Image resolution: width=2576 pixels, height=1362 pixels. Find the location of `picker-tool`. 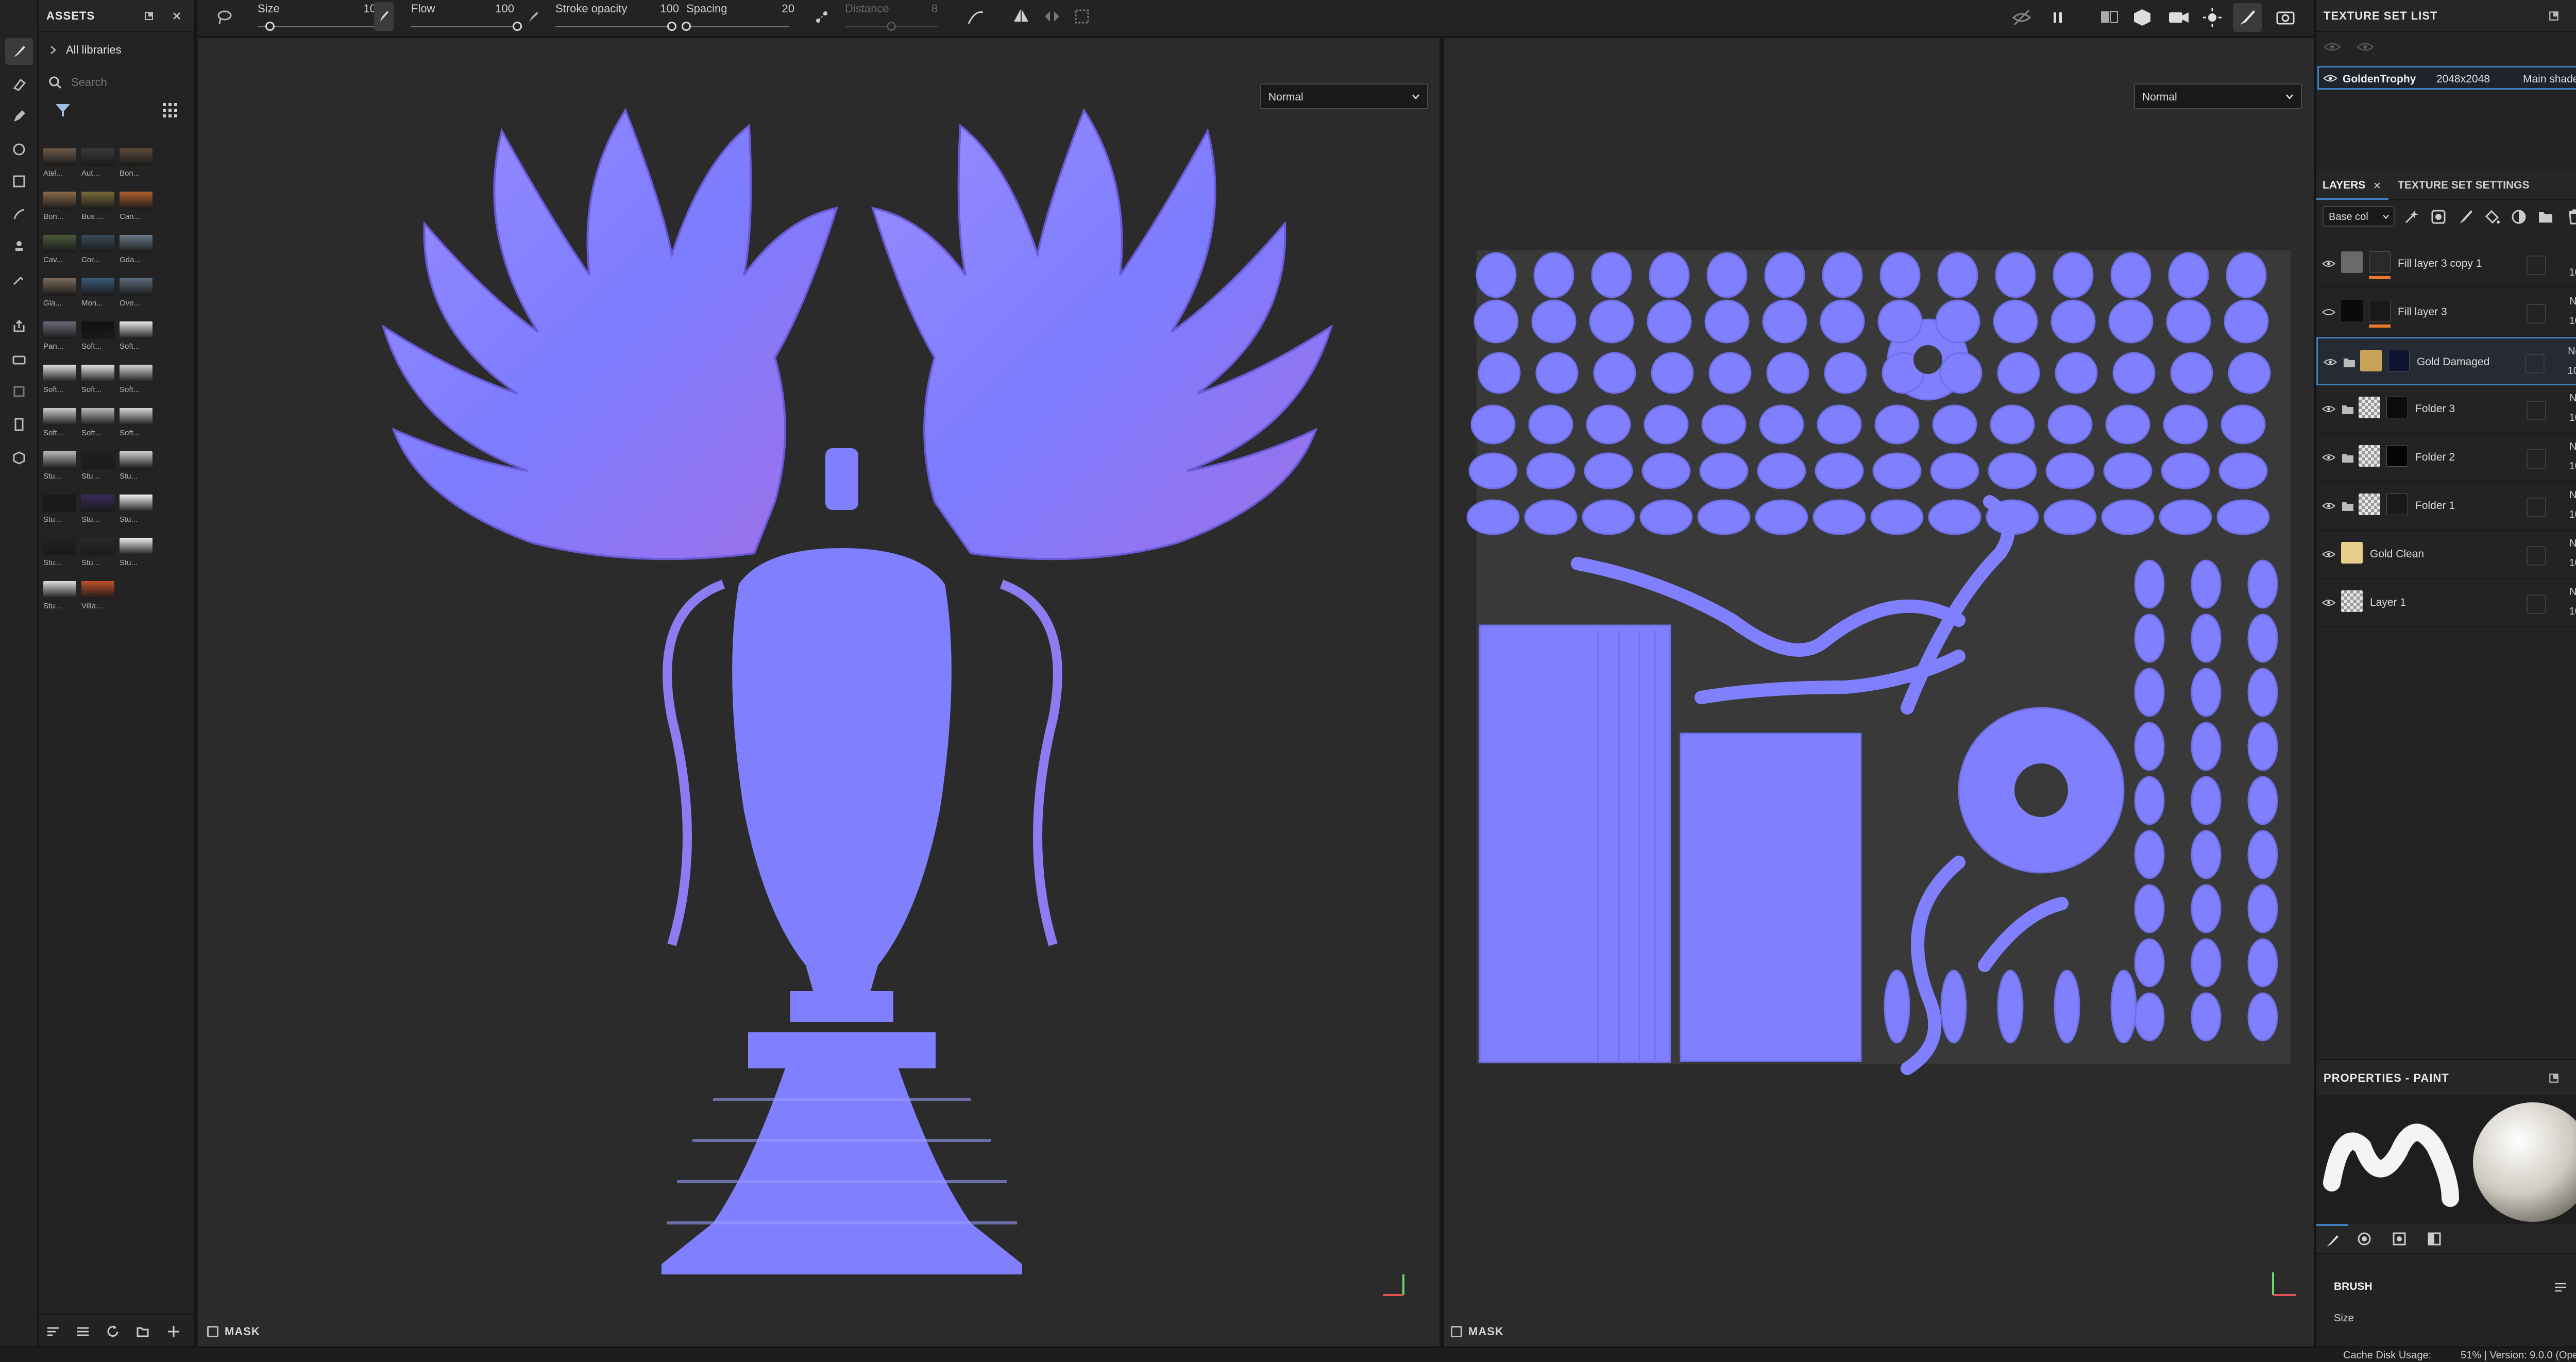

picker-tool is located at coordinates (19, 280).